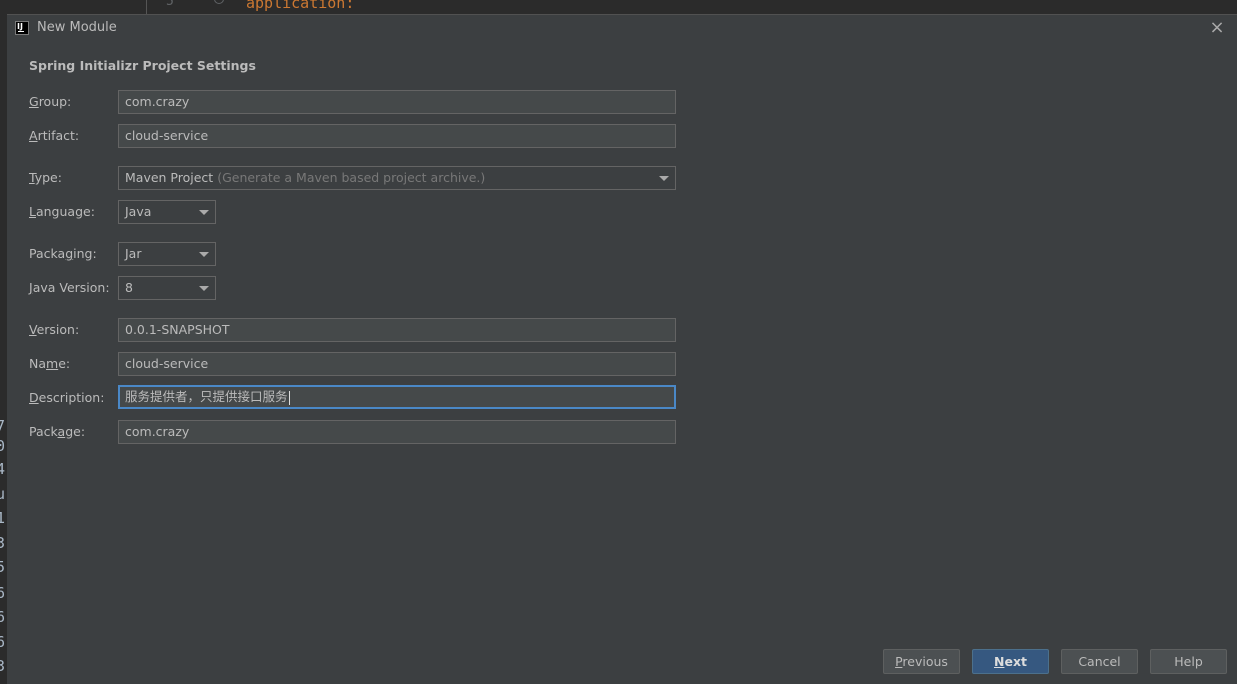 Image resolution: width=1237 pixels, height=684 pixels. What do you see at coordinates (397, 364) in the screenshot?
I see `name-input: cloud-service` at bounding box center [397, 364].